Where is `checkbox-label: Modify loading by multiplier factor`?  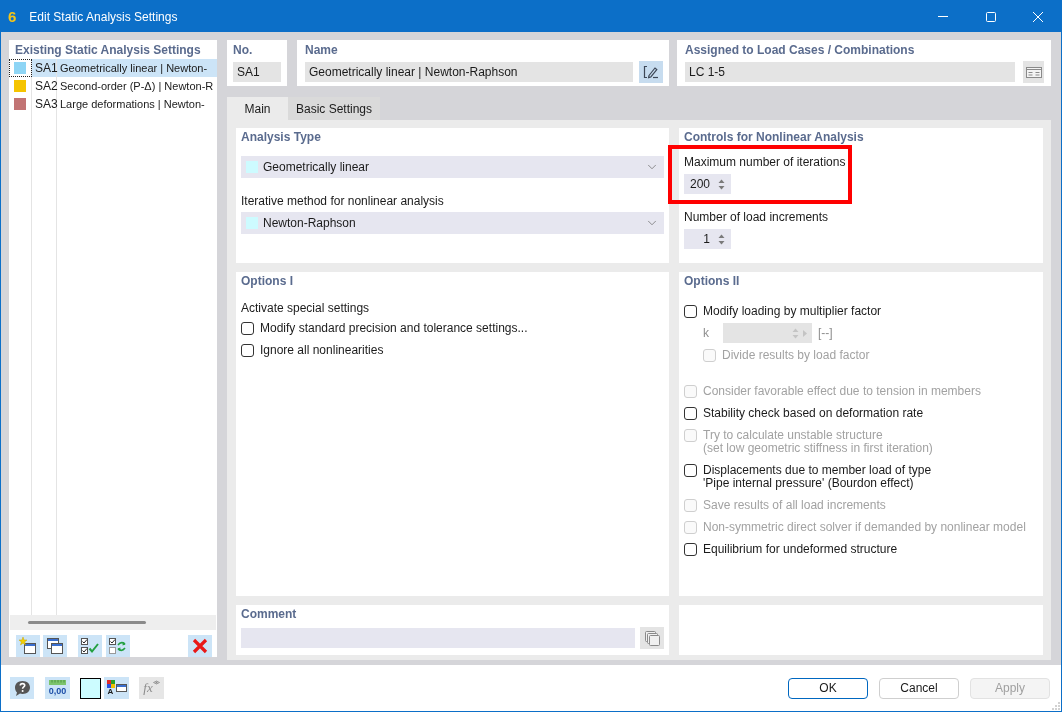 checkbox-label: Modify loading by multiplier factor is located at coordinates (792, 311).